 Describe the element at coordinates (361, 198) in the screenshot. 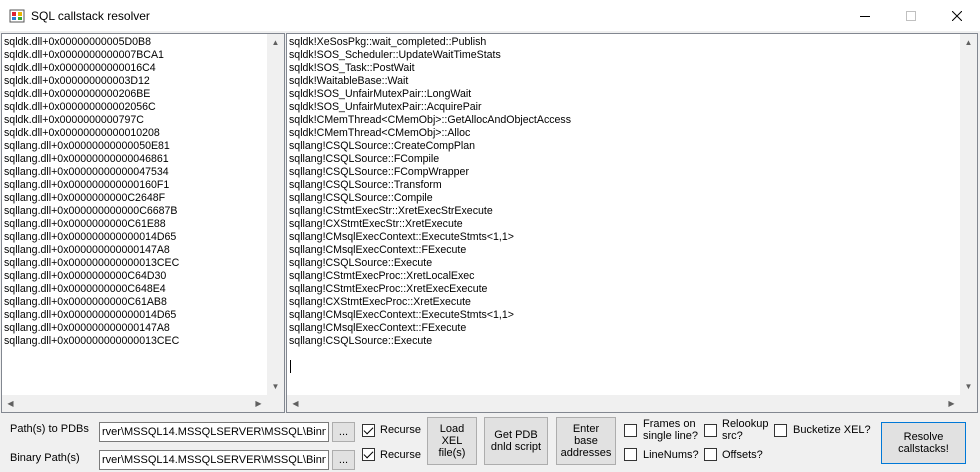

I see `symbol-line: sqllang!CSQLSource::Compile` at that location.